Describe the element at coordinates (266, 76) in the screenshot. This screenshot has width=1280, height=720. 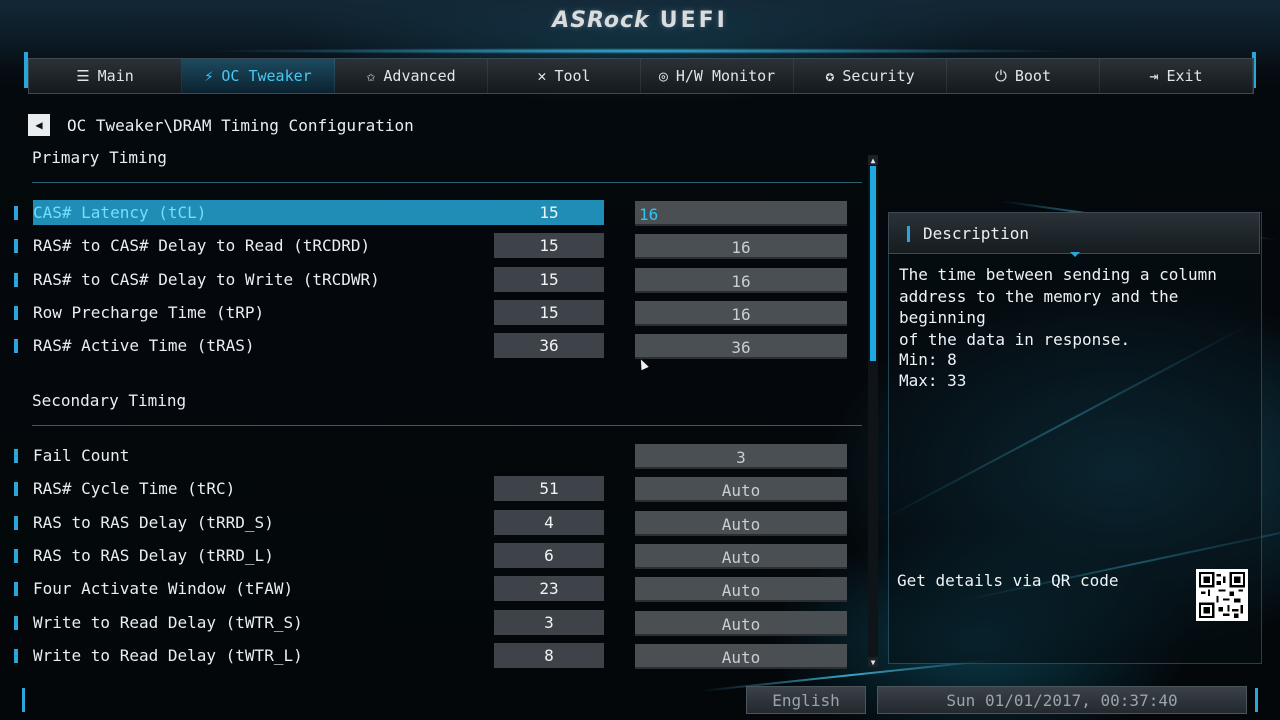
I see `tab-label: OC Tweaker` at that location.